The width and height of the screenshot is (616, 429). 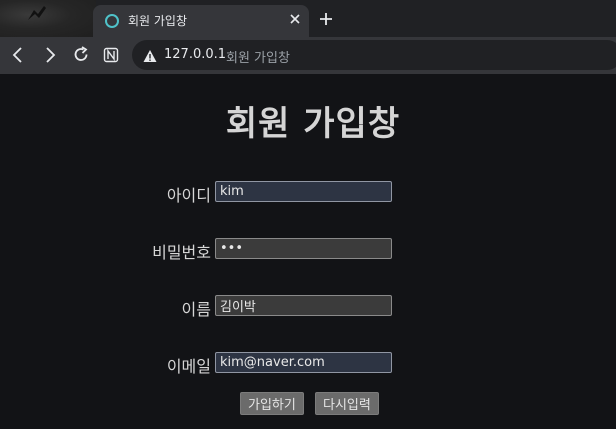 What do you see at coordinates (111, 55) in the screenshot?
I see `reader-mode-icon` at bounding box center [111, 55].